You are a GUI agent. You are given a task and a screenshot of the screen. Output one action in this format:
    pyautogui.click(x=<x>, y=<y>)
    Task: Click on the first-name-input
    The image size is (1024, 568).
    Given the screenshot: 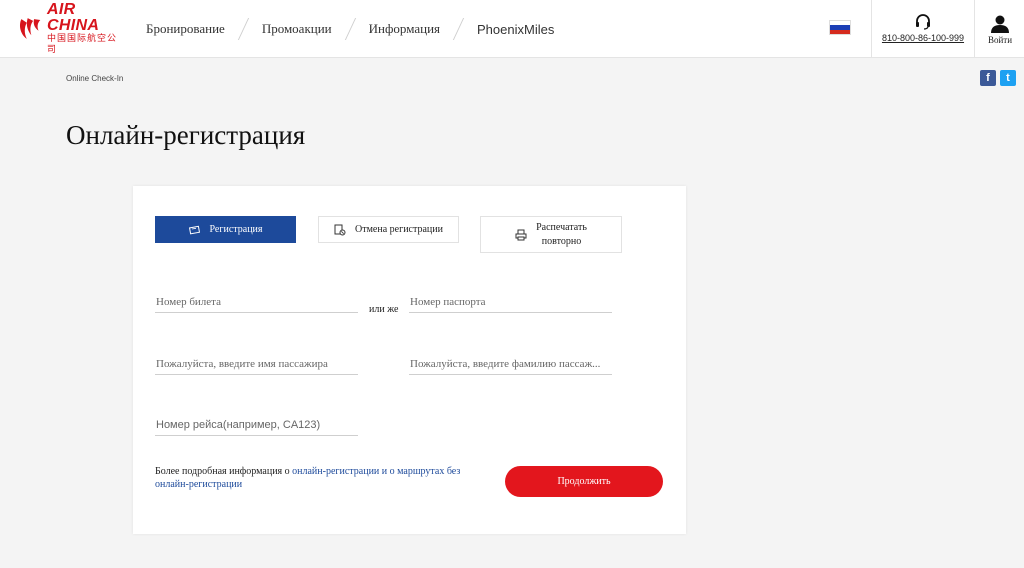 What is the action you would take?
    pyautogui.click(x=256, y=363)
    